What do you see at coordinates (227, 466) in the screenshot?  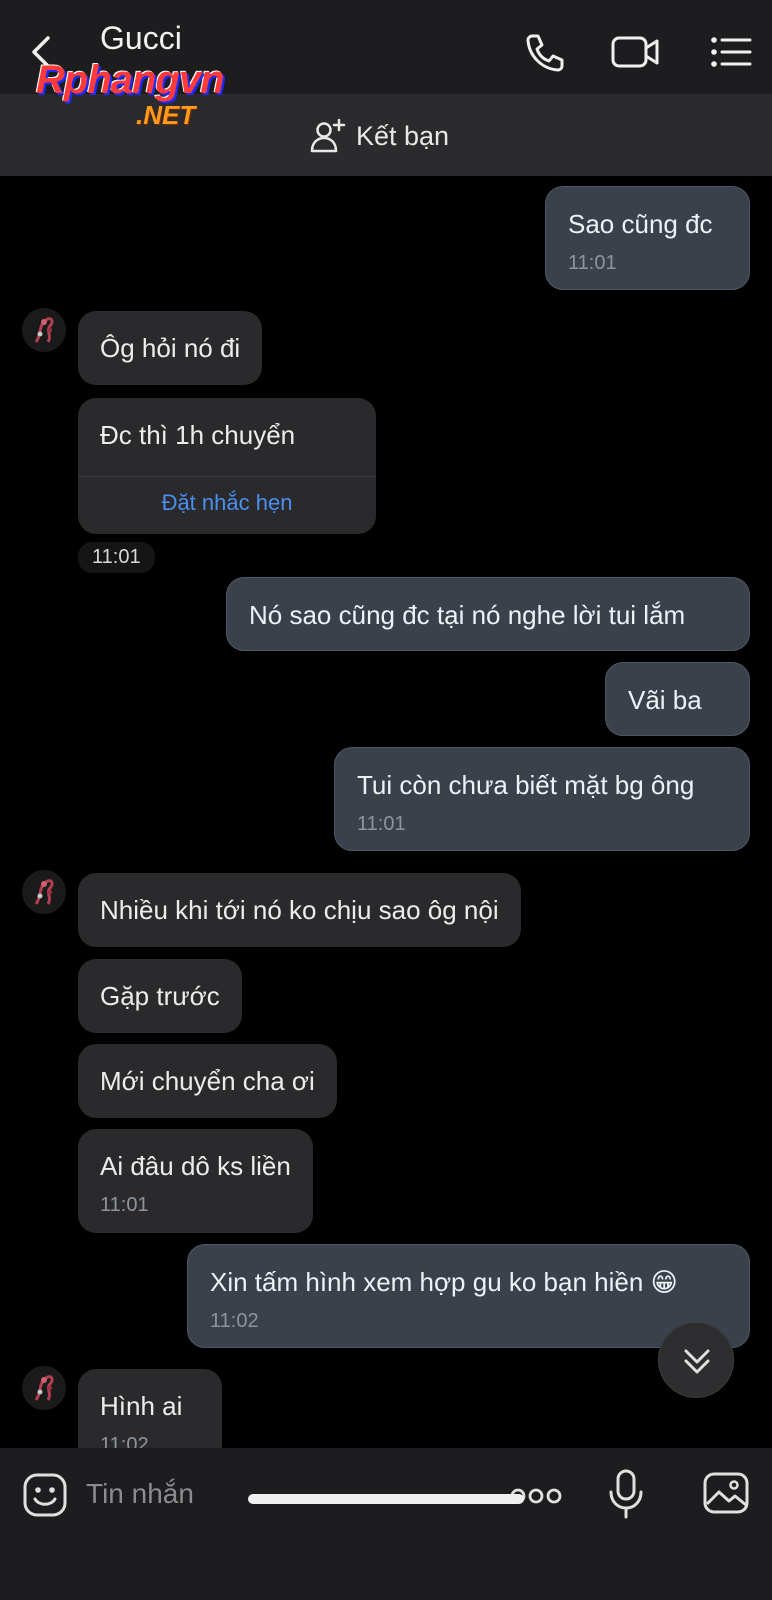 I see `message-bubble-reminder: Đc thì 1h chuyển Đặt nhắc hẹn` at bounding box center [227, 466].